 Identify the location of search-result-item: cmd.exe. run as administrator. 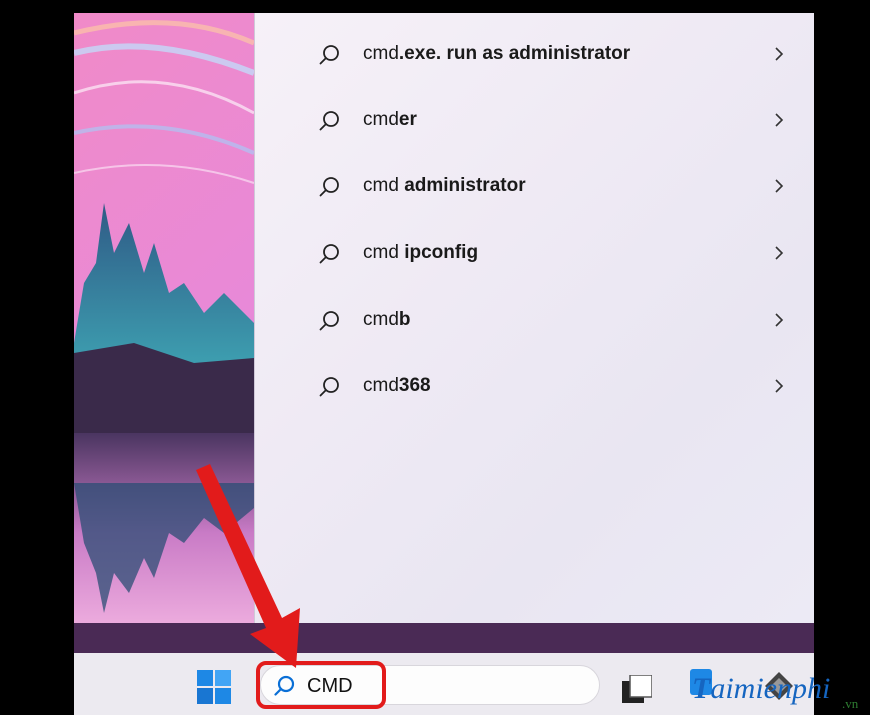
(534, 54).